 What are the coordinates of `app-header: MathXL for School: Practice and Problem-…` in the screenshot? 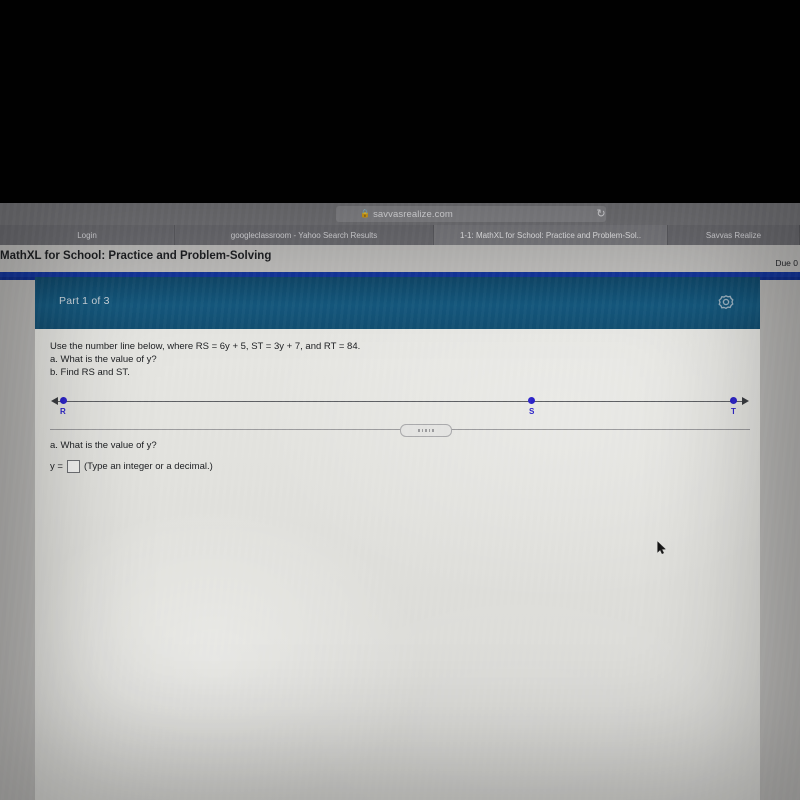 It's located at (400, 259).